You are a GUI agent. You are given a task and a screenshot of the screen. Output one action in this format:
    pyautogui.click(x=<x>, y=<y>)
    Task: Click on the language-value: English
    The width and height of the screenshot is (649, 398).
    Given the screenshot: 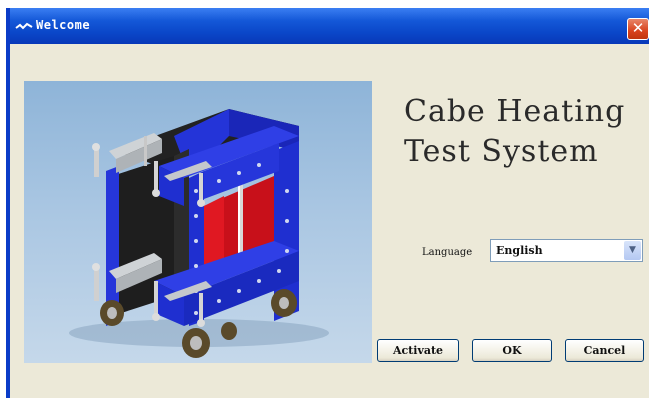 What is the action you would take?
    pyautogui.click(x=519, y=250)
    